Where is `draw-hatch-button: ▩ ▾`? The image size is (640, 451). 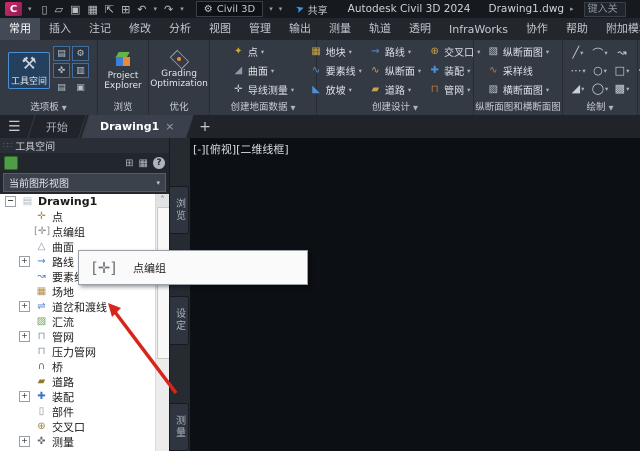 draw-hatch-button: ▩ ▾ is located at coordinates (622, 89).